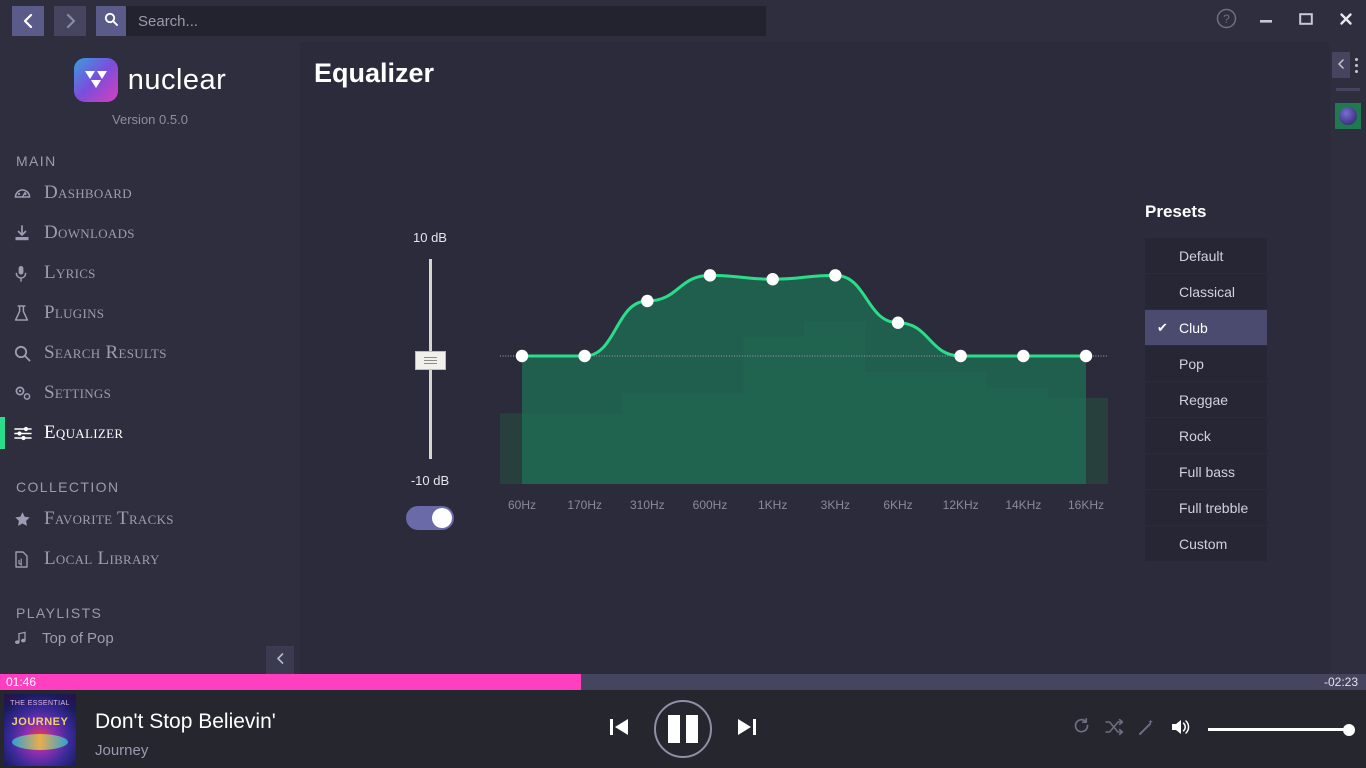  I want to click on equalizer-enable-toggle, so click(430, 518).